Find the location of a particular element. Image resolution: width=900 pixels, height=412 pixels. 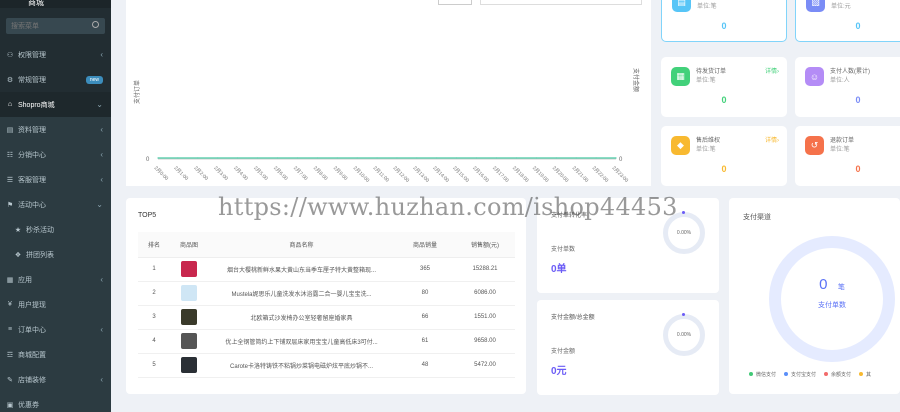

file-icon: ▤ is located at coordinates (681, 6).